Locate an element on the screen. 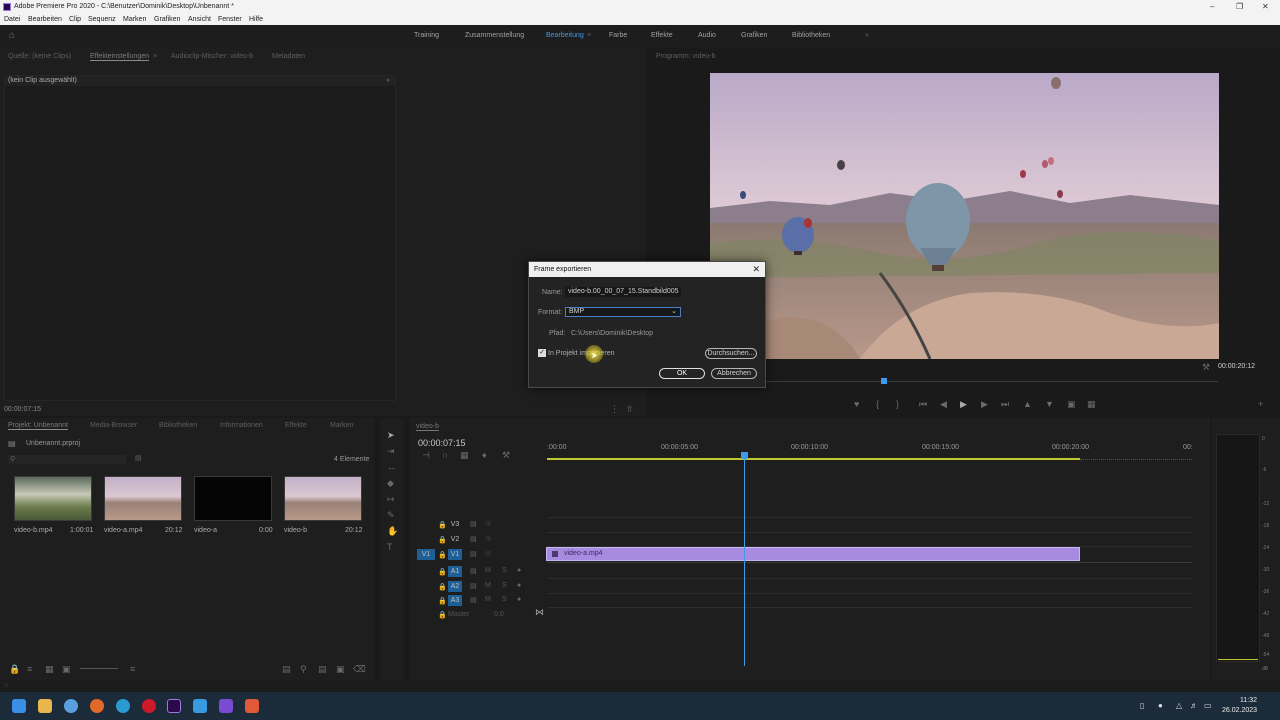  tab-info: Informationen is located at coordinates (241, 425).